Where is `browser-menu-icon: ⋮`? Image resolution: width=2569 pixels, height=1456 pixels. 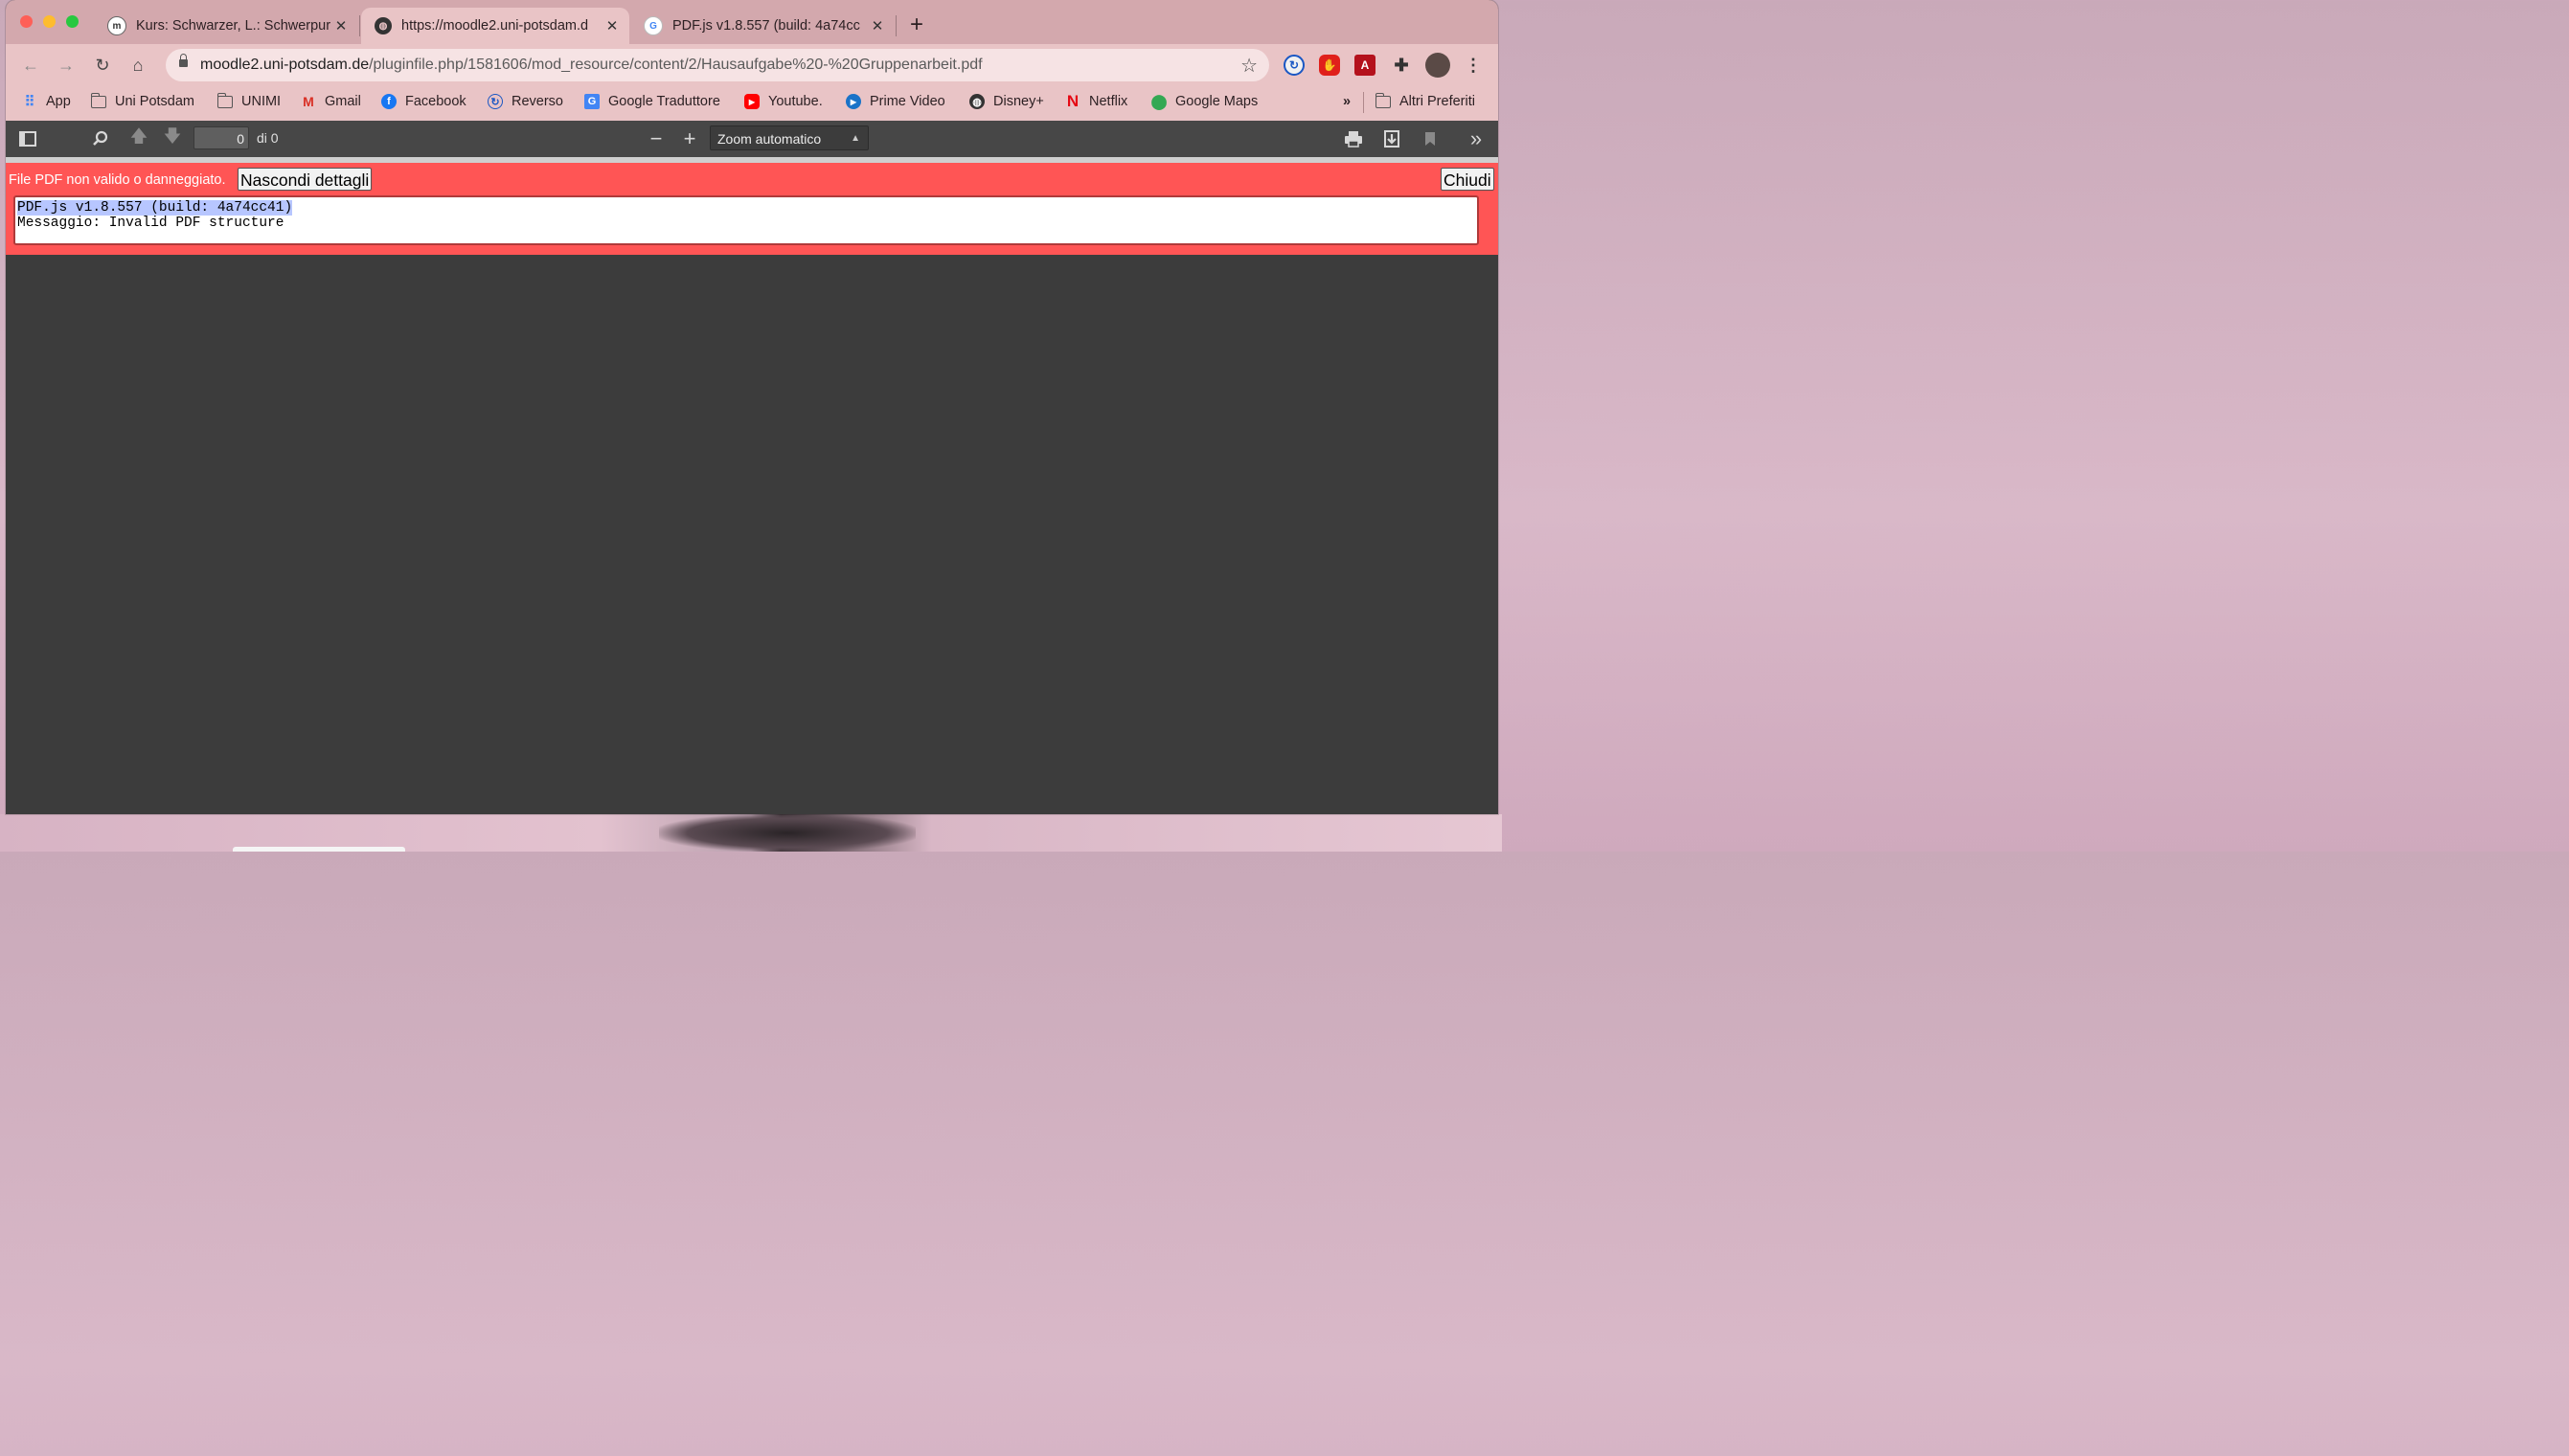
browser-menu-icon: ⋮ is located at coordinates (1473, 66).